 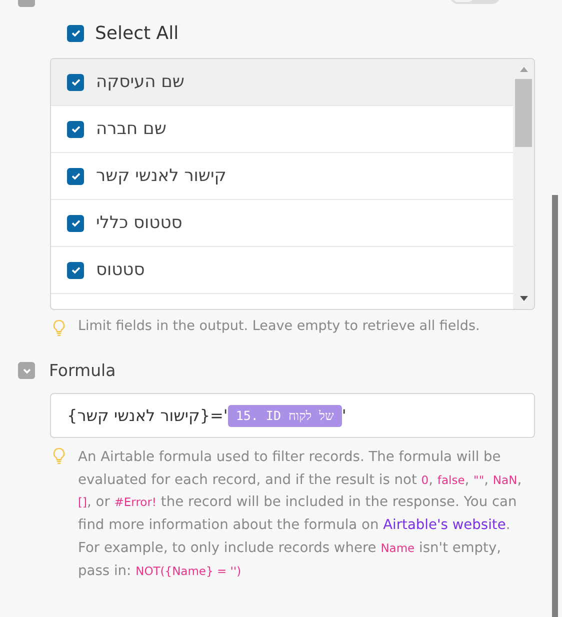 What do you see at coordinates (279, 327) in the screenshot?
I see `hint-text: Limit fields in the output. Leave empty to retrieve all fields.` at bounding box center [279, 327].